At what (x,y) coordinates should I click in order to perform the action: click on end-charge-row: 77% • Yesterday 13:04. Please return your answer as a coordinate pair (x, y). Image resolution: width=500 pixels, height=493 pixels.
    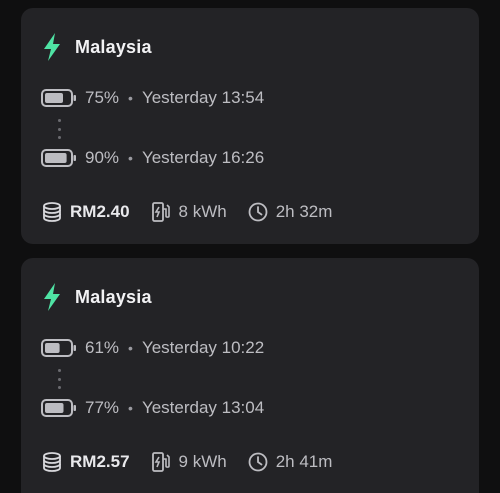
    Looking at the image, I should click on (152, 408).